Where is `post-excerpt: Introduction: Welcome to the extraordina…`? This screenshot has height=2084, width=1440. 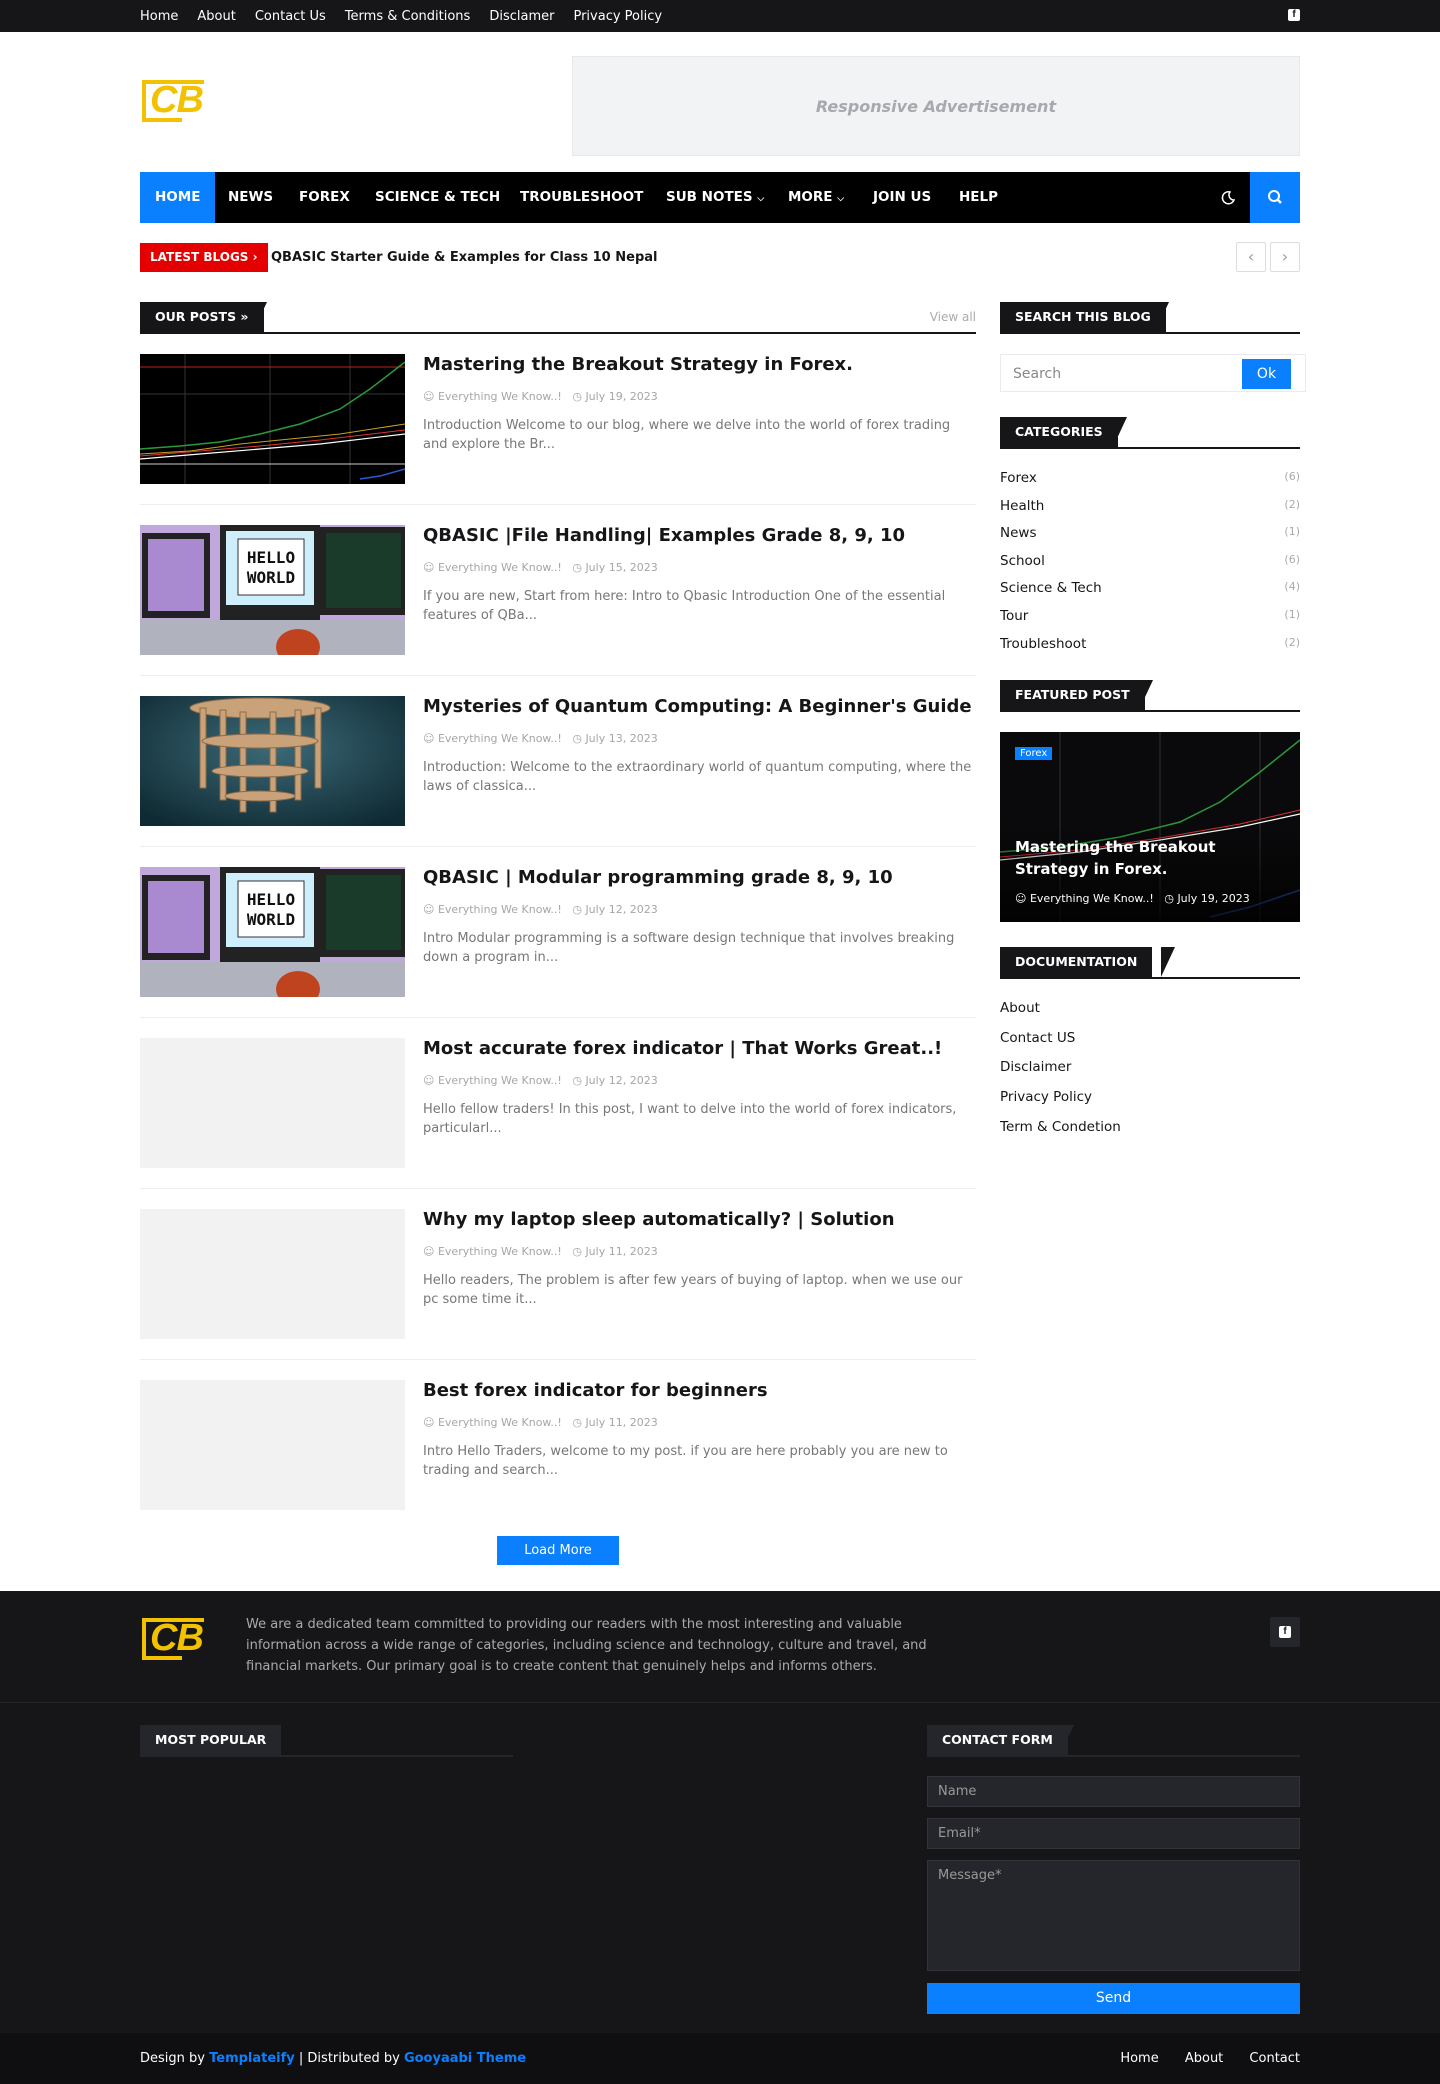 post-excerpt: Introduction: Welcome to the extraordina… is located at coordinates (697, 777).